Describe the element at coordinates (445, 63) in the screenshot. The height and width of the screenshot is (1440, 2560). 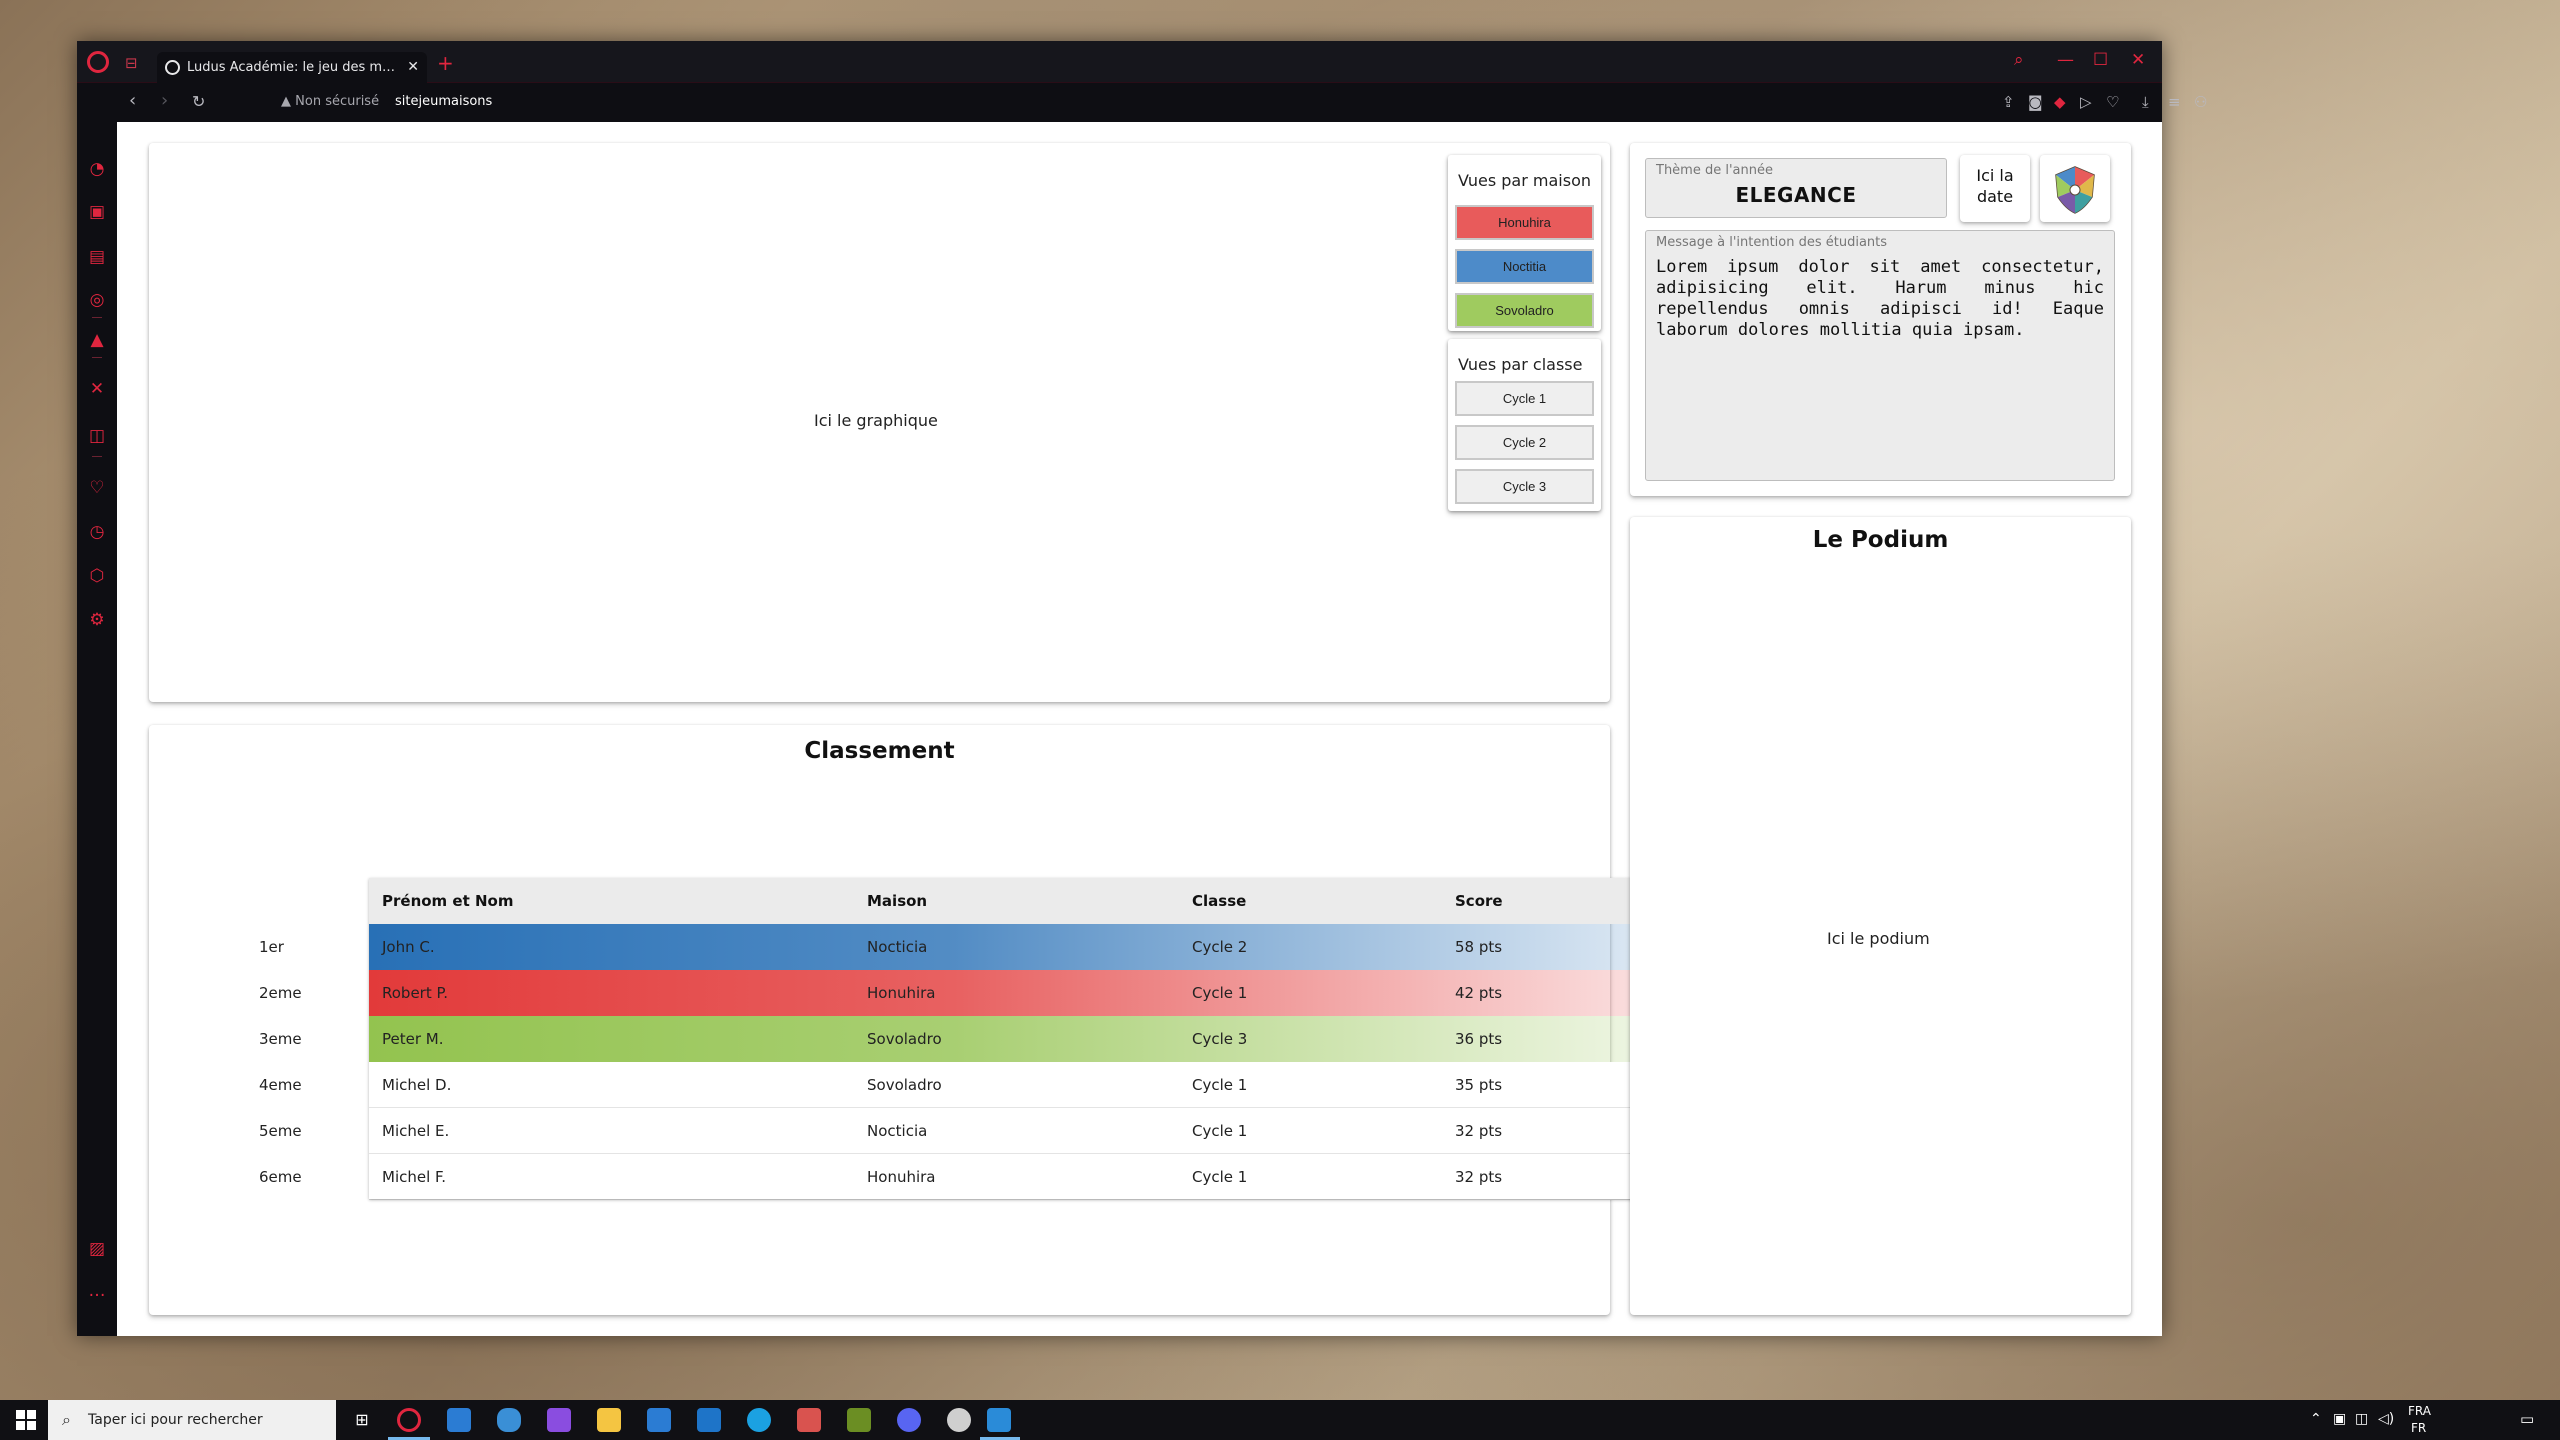
I see `new-tab-button: +` at that location.